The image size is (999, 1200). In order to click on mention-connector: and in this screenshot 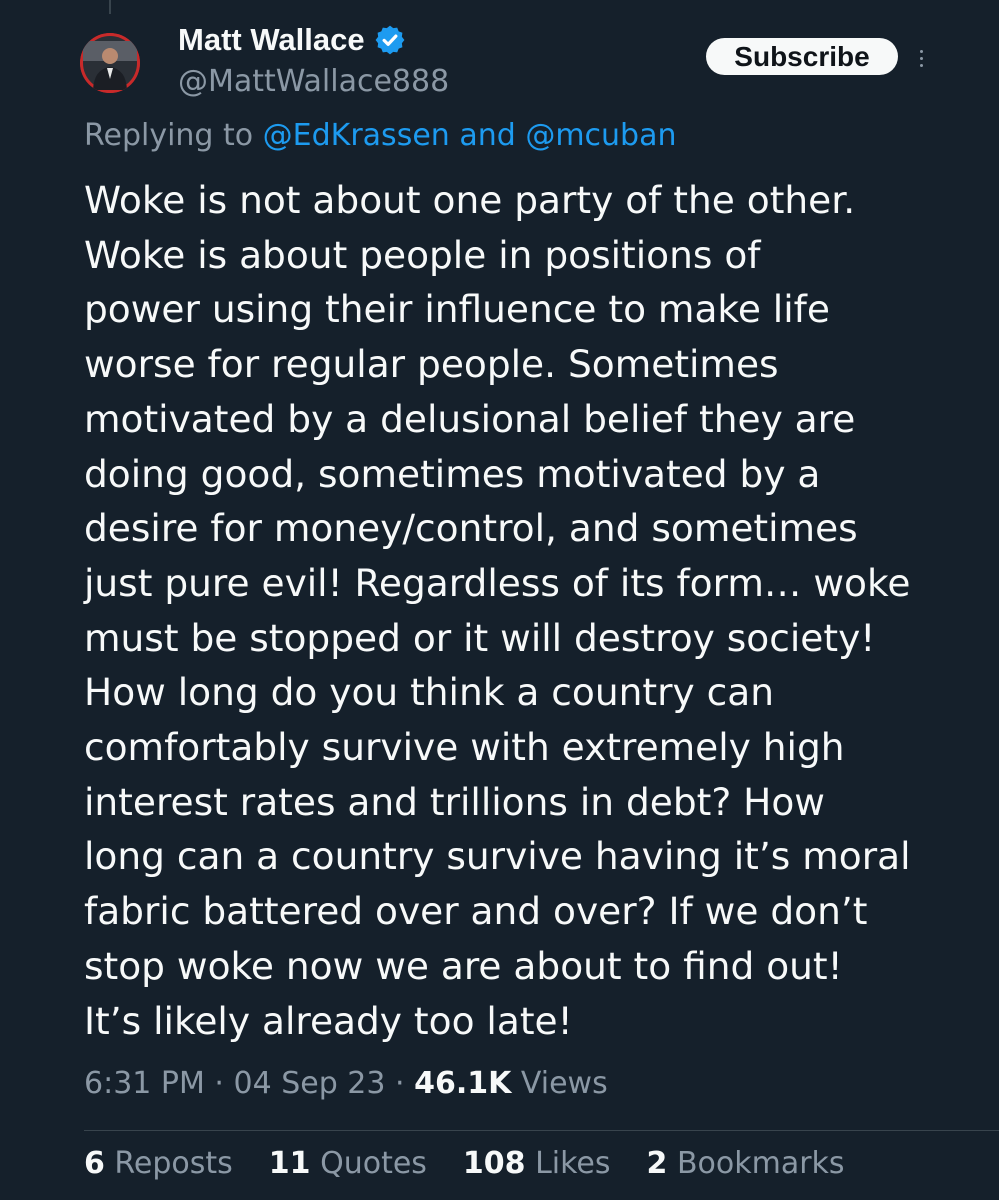, I will do `click(487, 135)`.